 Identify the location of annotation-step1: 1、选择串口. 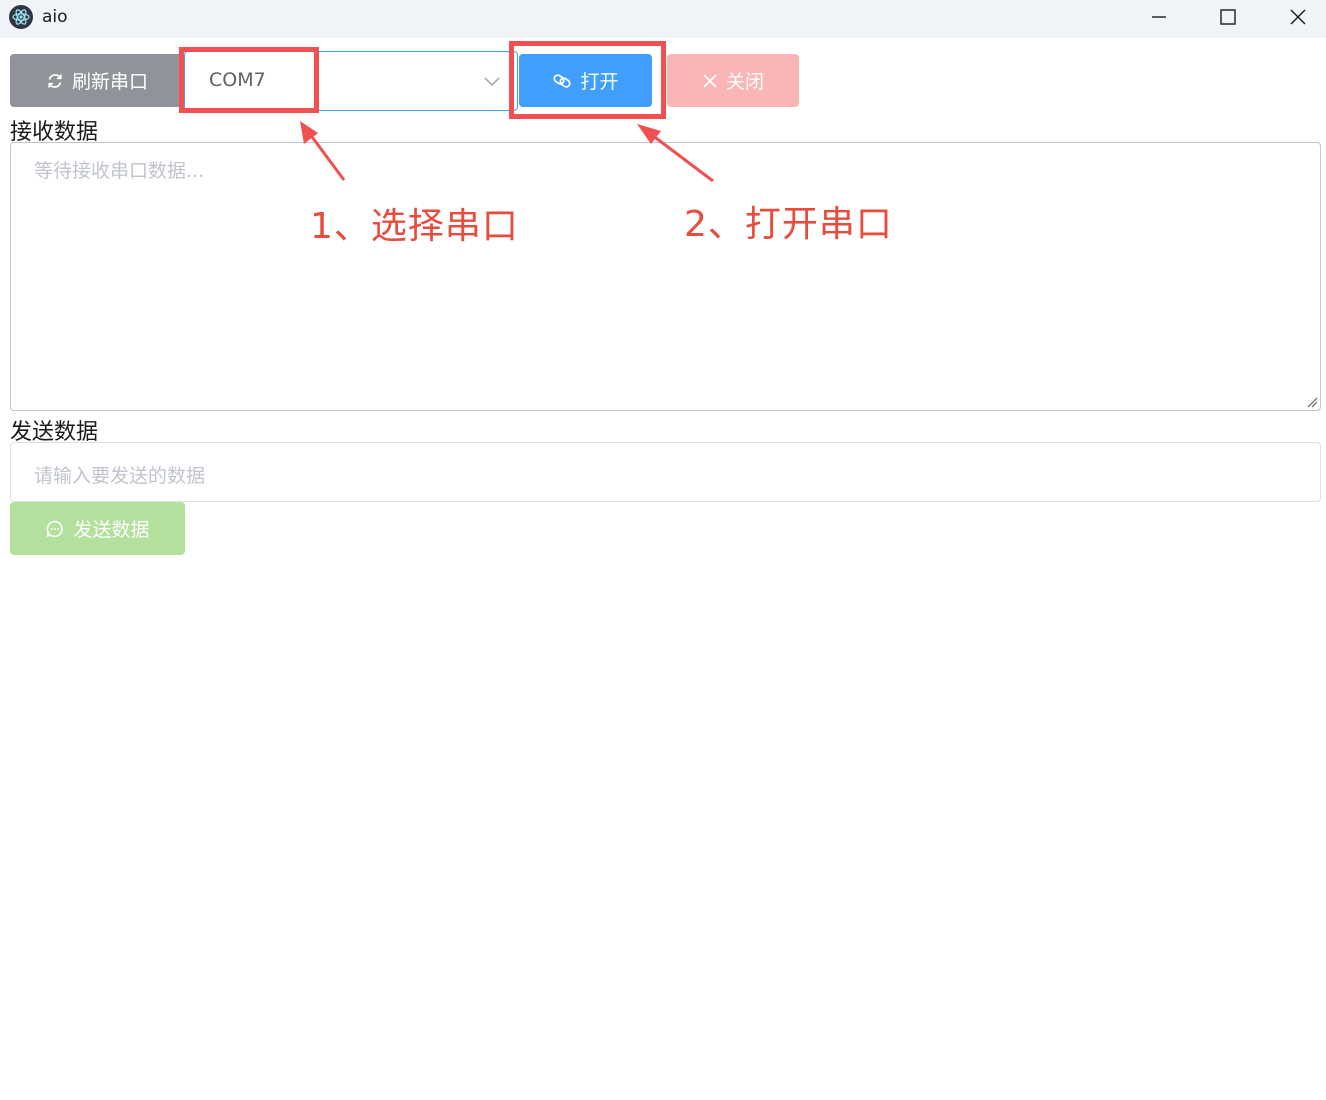
(414, 226).